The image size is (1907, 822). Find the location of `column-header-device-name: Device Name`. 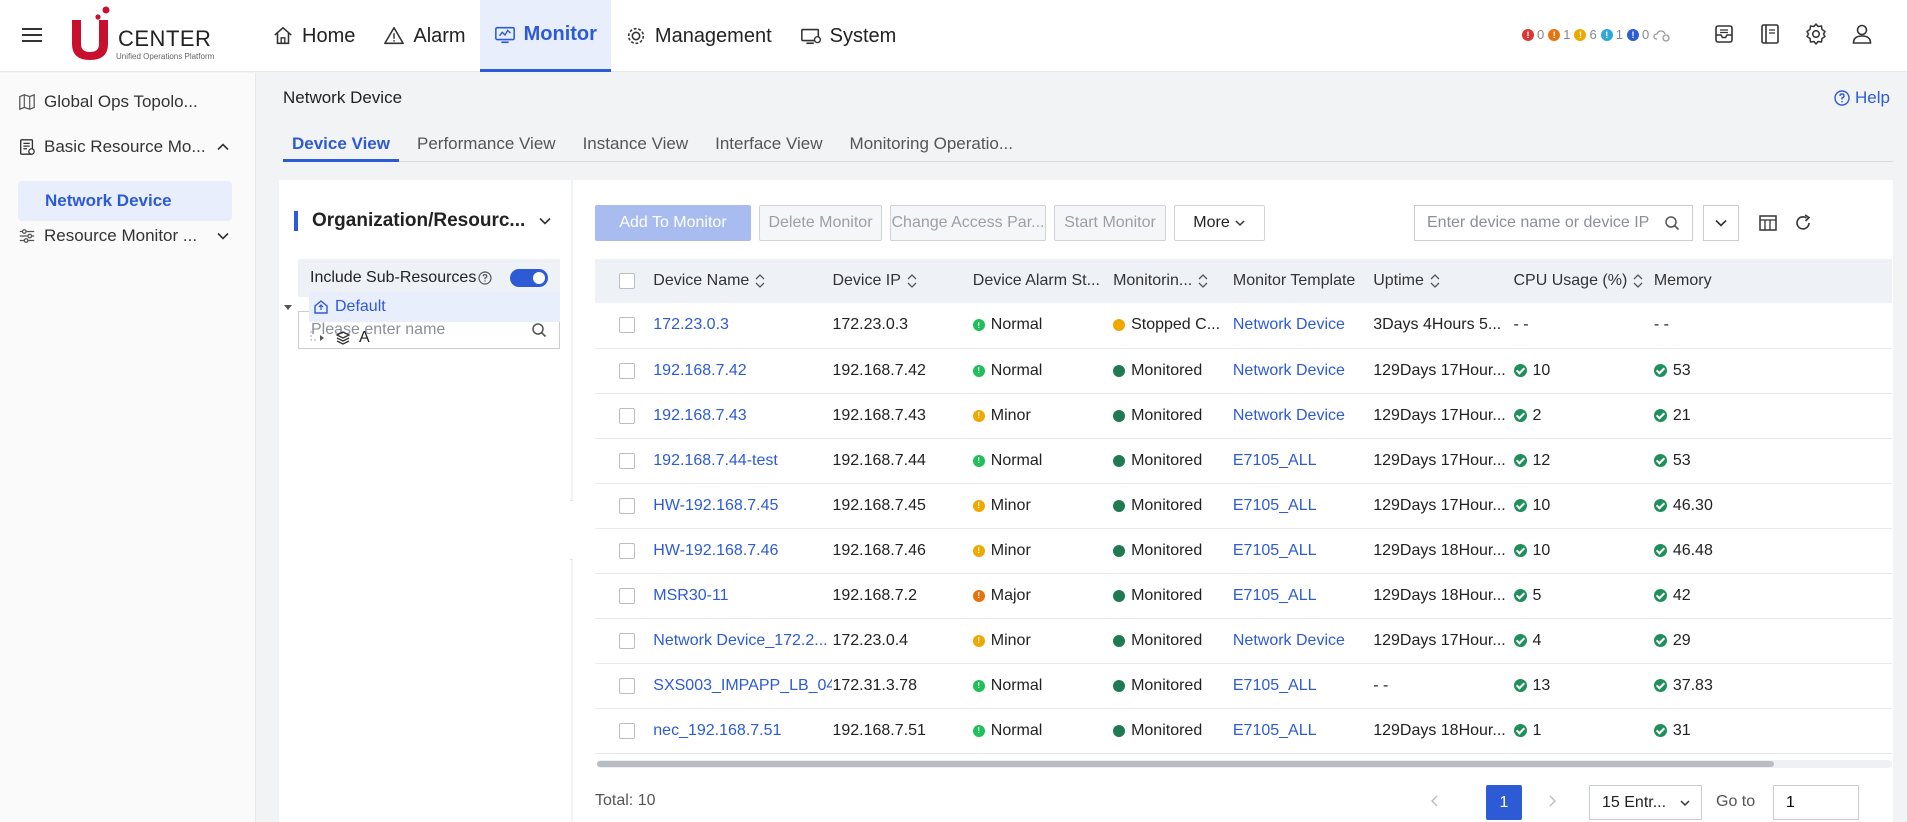

column-header-device-name: Device Name is located at coordinates (742, 281).